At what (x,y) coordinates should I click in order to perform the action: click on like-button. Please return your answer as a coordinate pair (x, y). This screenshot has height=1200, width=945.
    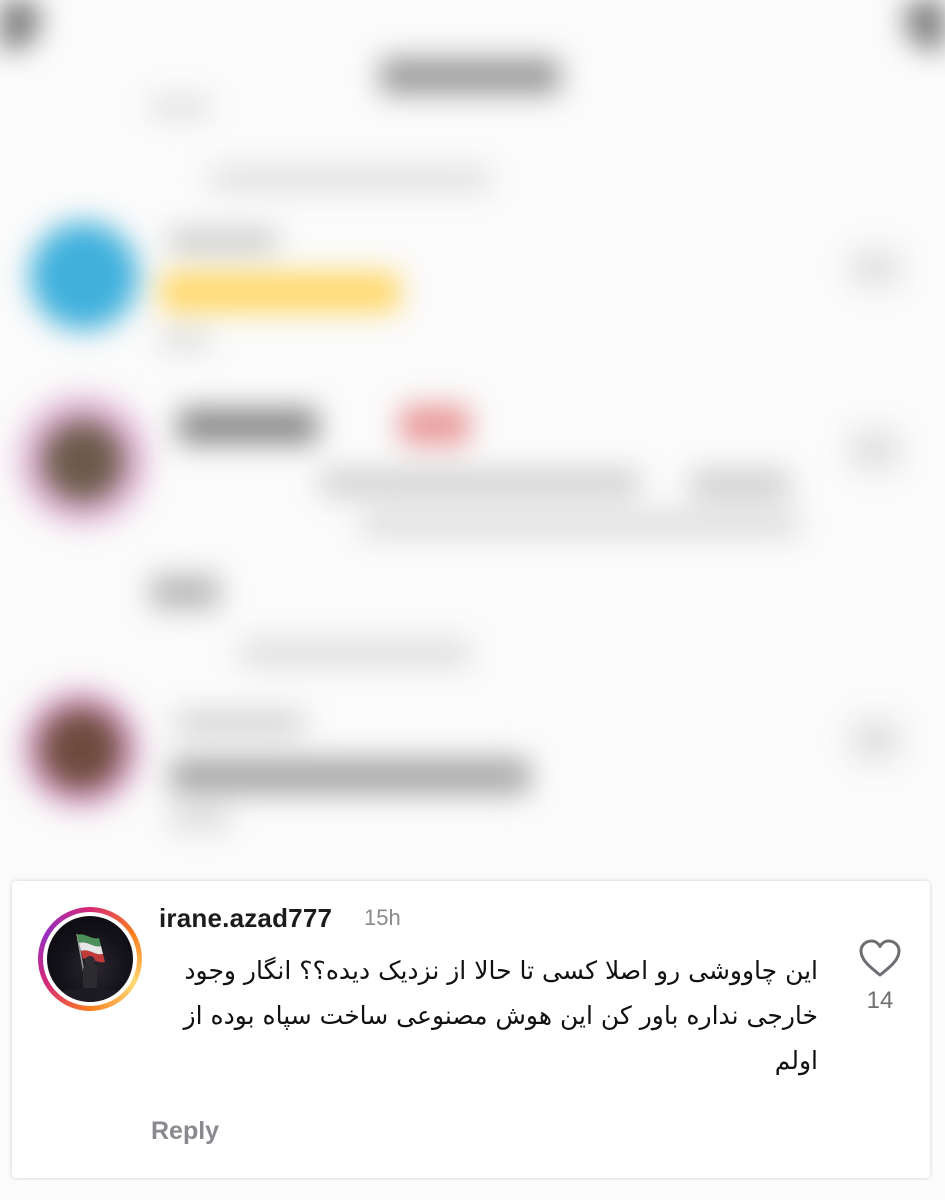
    Looking at the image, I should click on (880, 958).